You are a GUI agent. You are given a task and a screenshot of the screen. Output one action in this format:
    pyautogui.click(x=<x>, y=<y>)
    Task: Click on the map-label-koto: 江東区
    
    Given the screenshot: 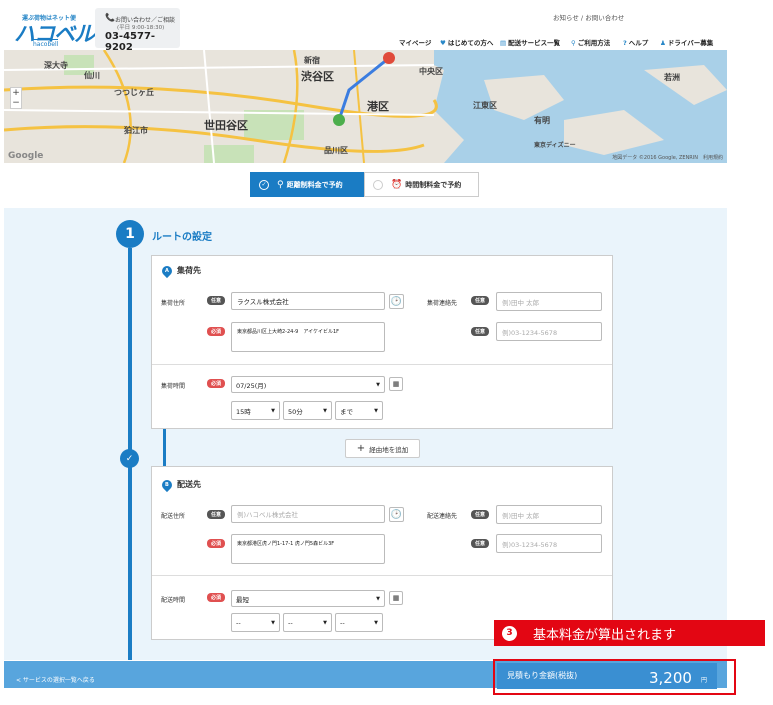 What is the action you would take?
    pyautogui.click(x=485, y=105)
    